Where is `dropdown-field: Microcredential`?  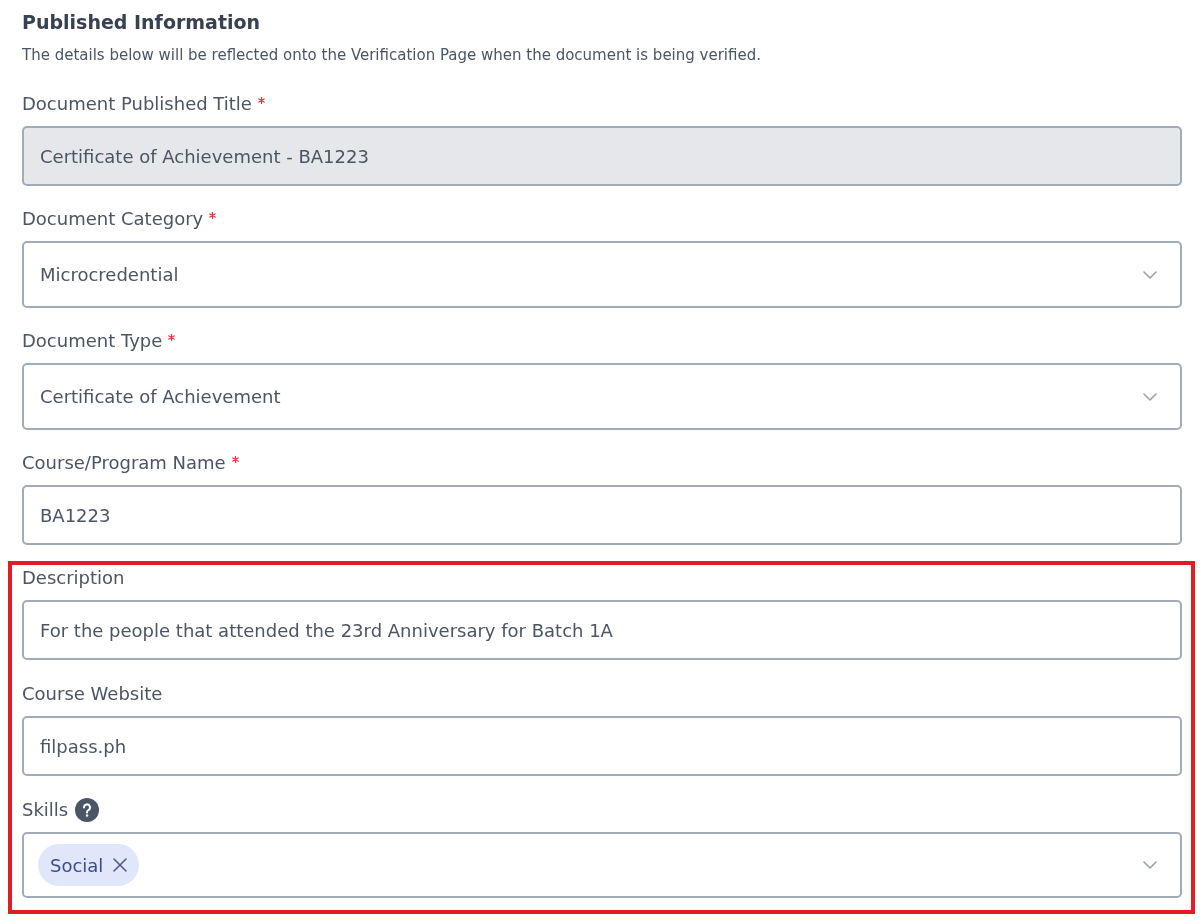
dropdown-field: Microcredential is located at coordinates (602, 274).